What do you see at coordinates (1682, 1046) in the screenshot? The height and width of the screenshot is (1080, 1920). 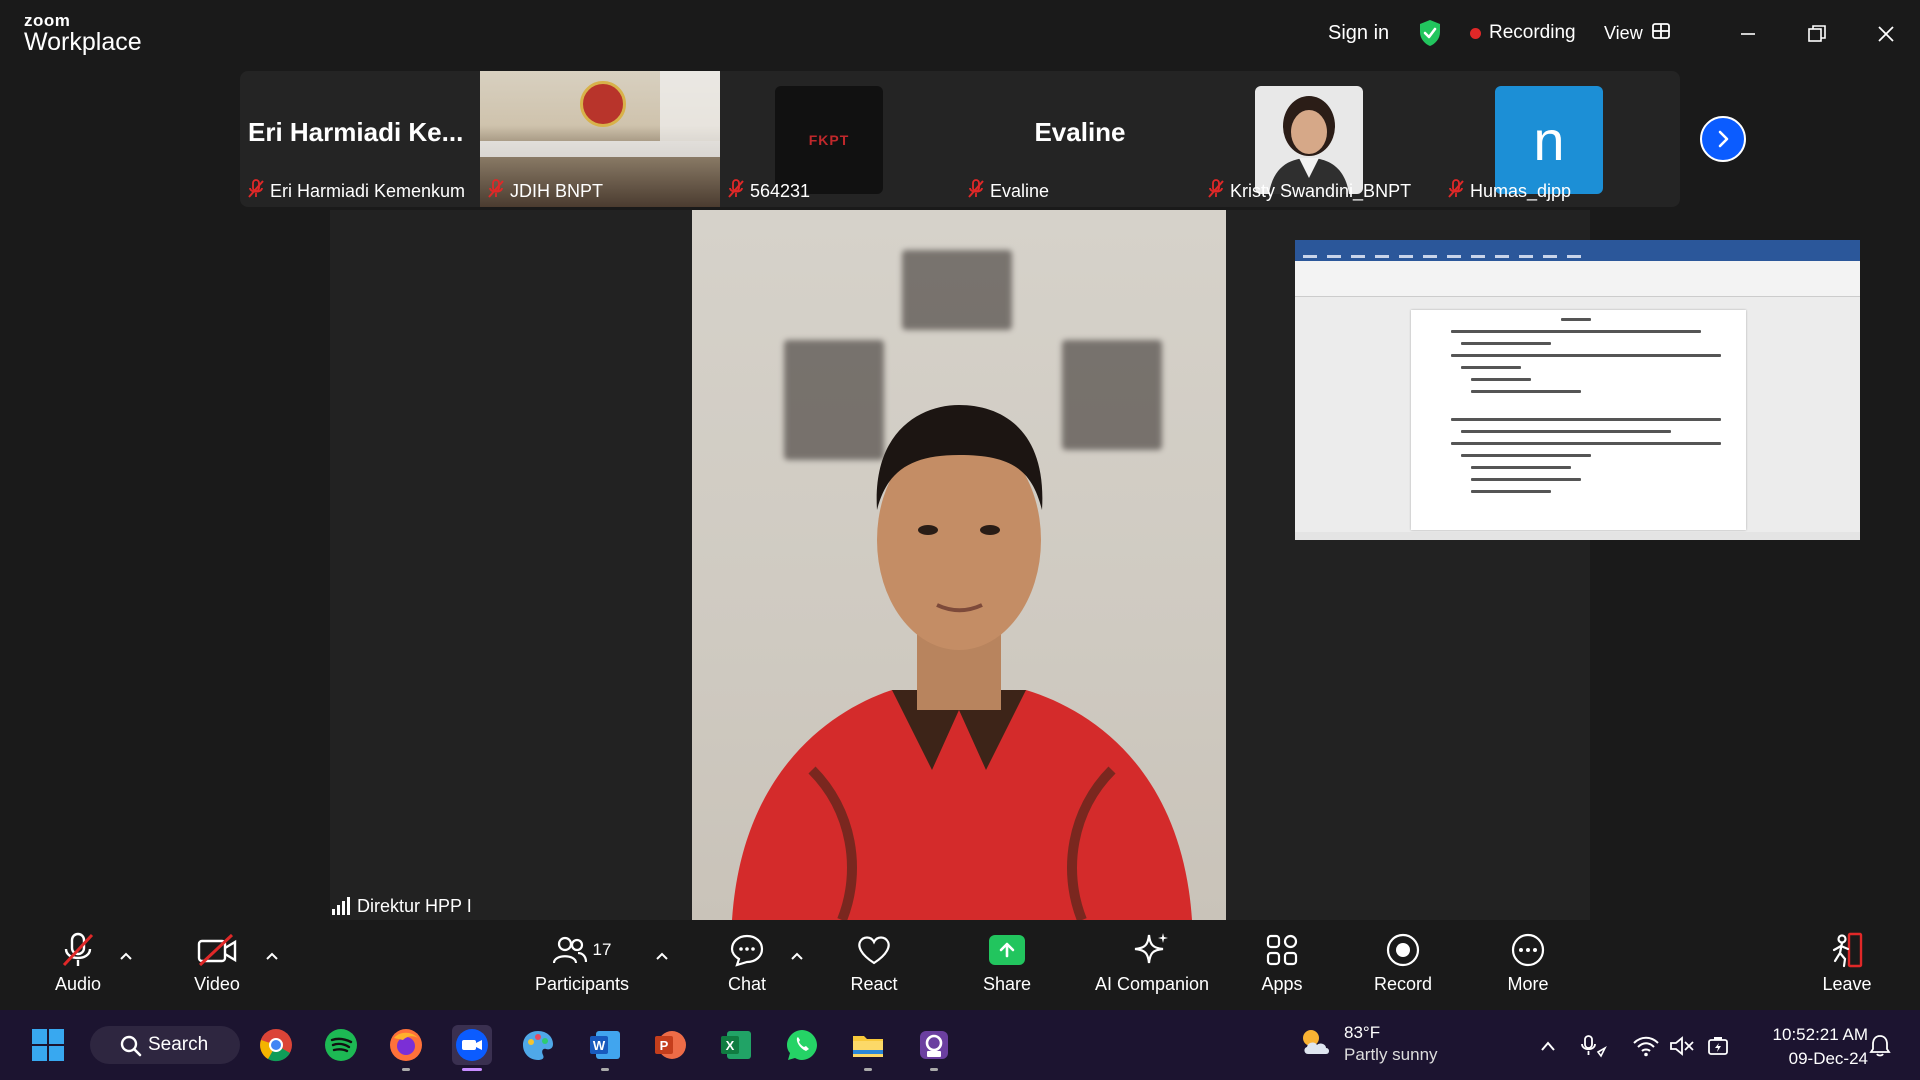 I see `speaker-muted-icon` at bounding box center [1682, 1046].